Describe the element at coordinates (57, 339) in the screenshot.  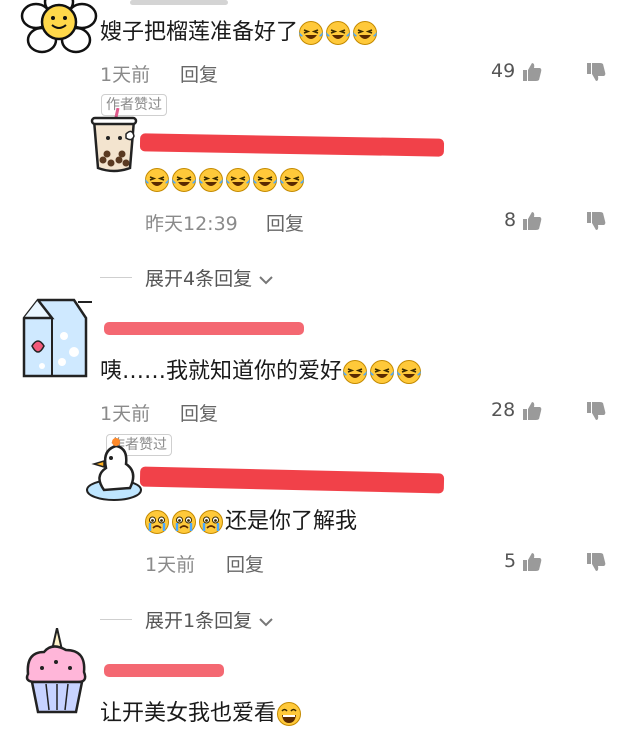
I see `milk-carton-avatar` at that location.